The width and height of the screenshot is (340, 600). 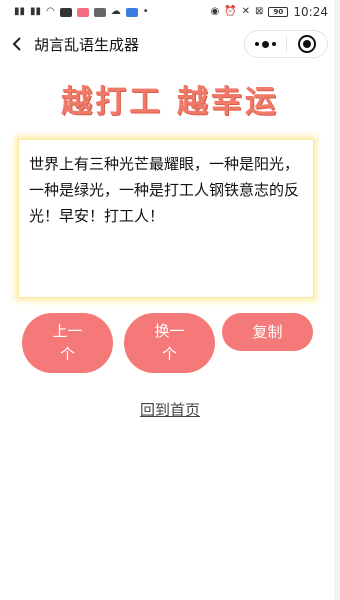 I want to click on previous-button: 上一个, so click(x=67, y=343).